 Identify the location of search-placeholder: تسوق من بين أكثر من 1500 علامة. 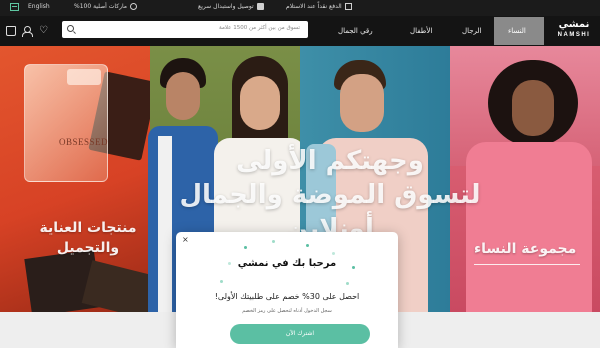
(259, 28).